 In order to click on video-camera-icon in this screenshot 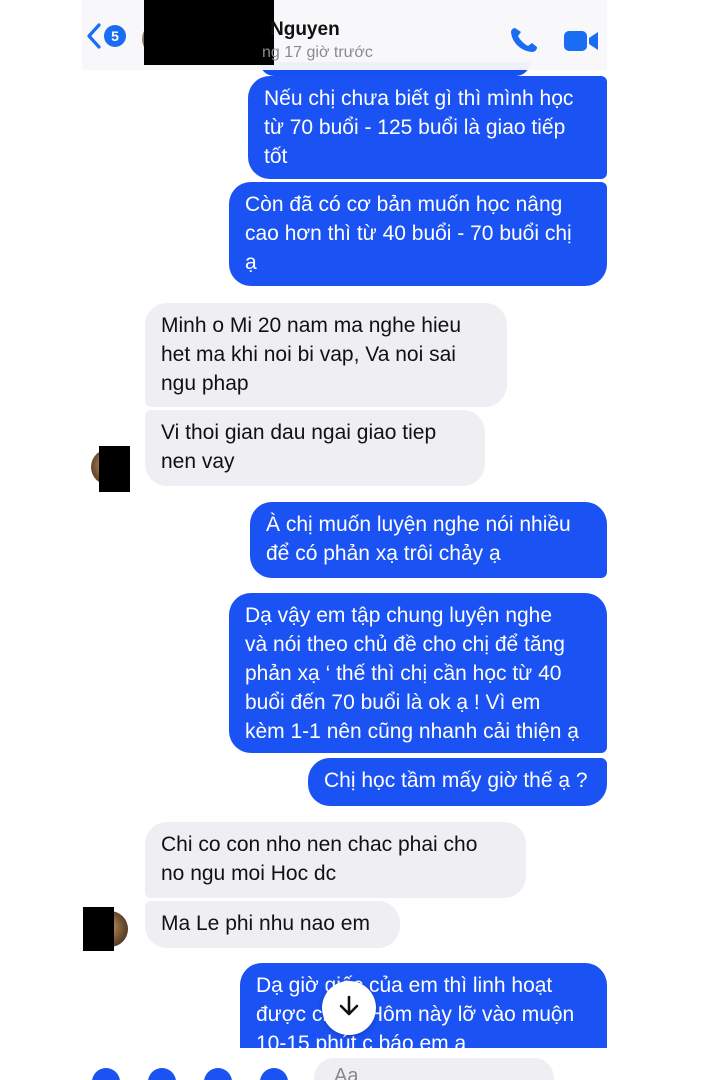, I will do `click(581, 43)`.